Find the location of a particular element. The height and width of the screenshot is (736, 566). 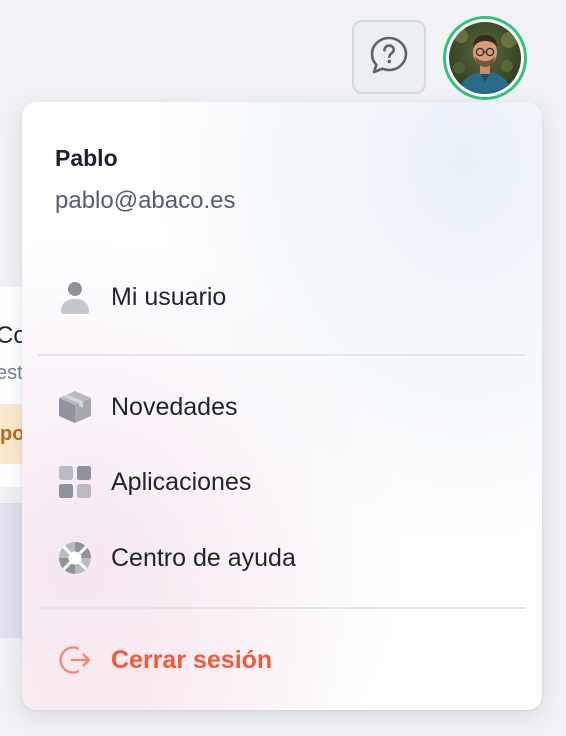

menu-item-label: Mi usuario is located at coordinates (169, 296).